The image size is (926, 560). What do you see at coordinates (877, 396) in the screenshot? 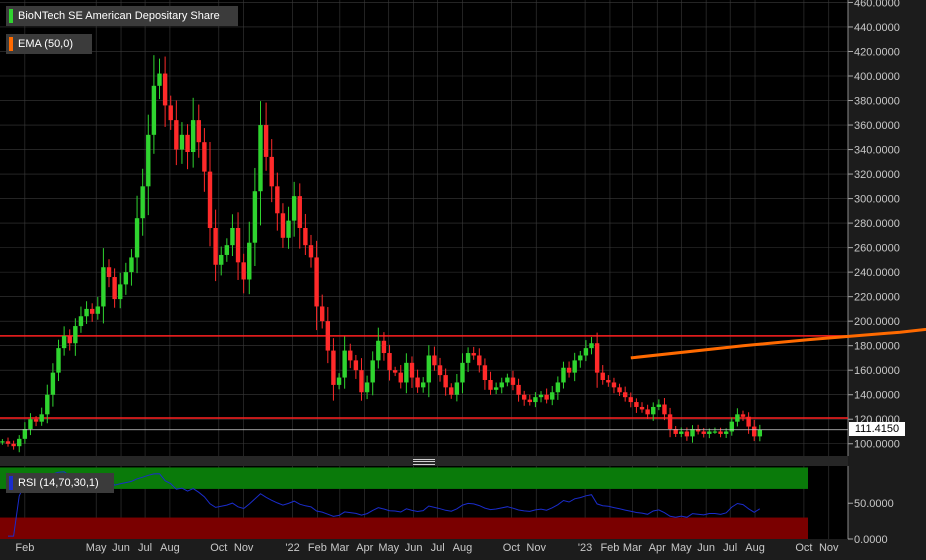
I see `y-tick-label: 140.0000` at bounding box center [877, 396].